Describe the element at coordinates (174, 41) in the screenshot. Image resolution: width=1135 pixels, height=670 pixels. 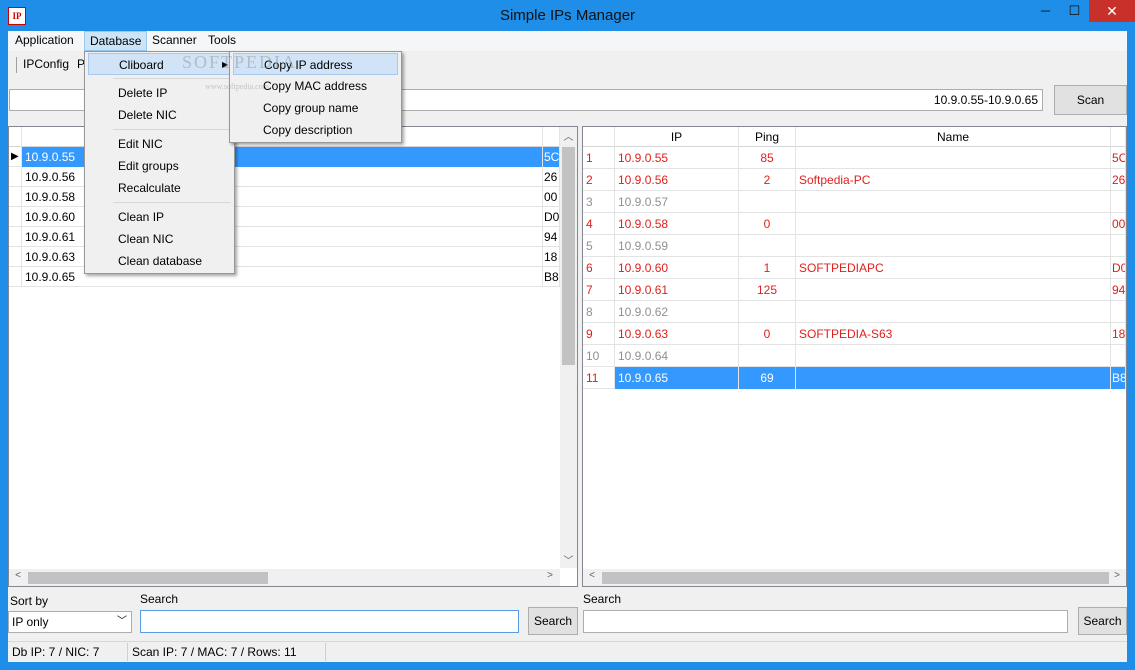
I see `menu-scanner: Scanner` at that location.